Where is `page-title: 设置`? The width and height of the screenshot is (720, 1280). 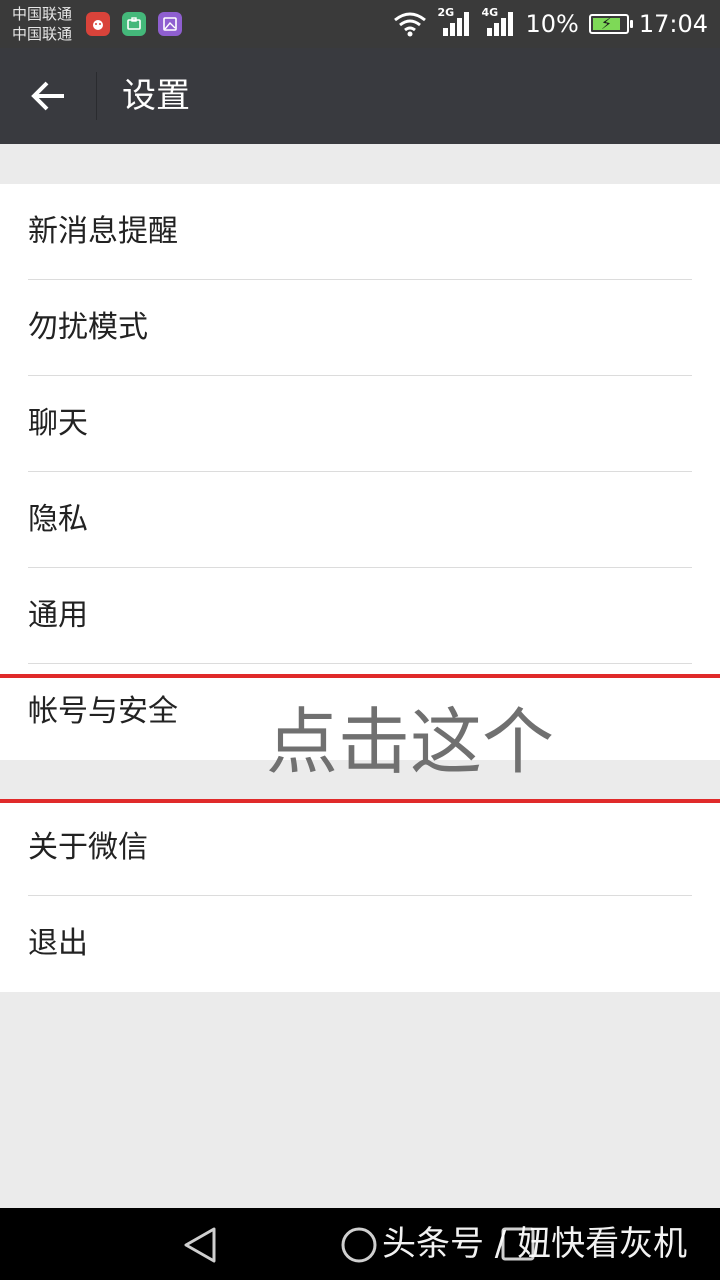
page-title: 设置 is located at coordinates (156, 96).